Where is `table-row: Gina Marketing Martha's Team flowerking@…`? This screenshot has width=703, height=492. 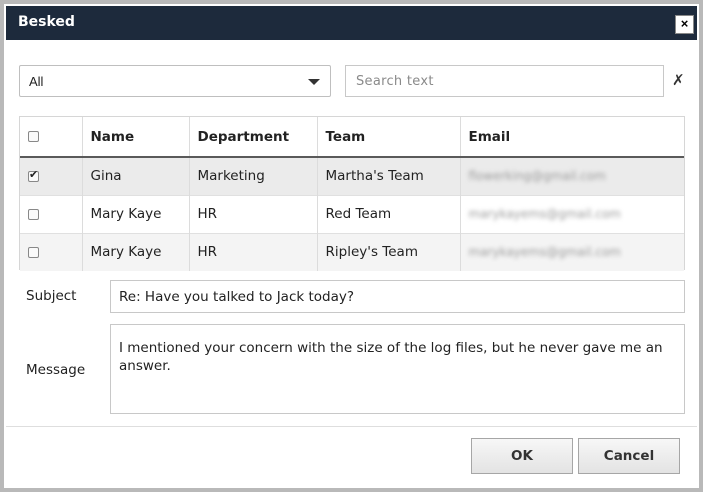
table-row: Gina Marketing Martha's Team flowerking@… is located at coordinates (352, 176).